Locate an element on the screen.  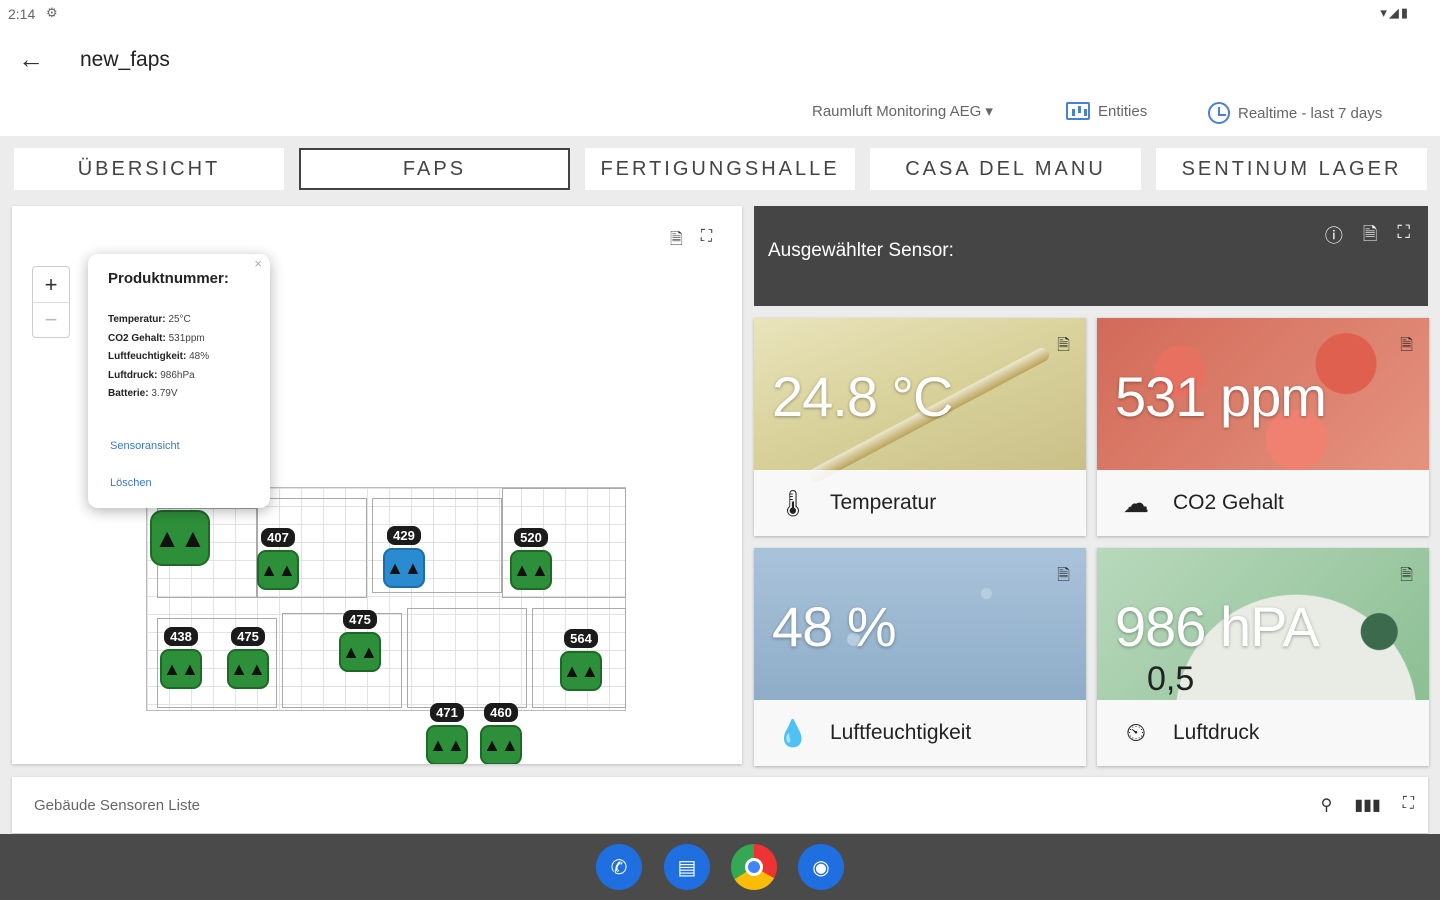
sensor-marker: 471 ▲▲ is located at coordinates (447, 733).